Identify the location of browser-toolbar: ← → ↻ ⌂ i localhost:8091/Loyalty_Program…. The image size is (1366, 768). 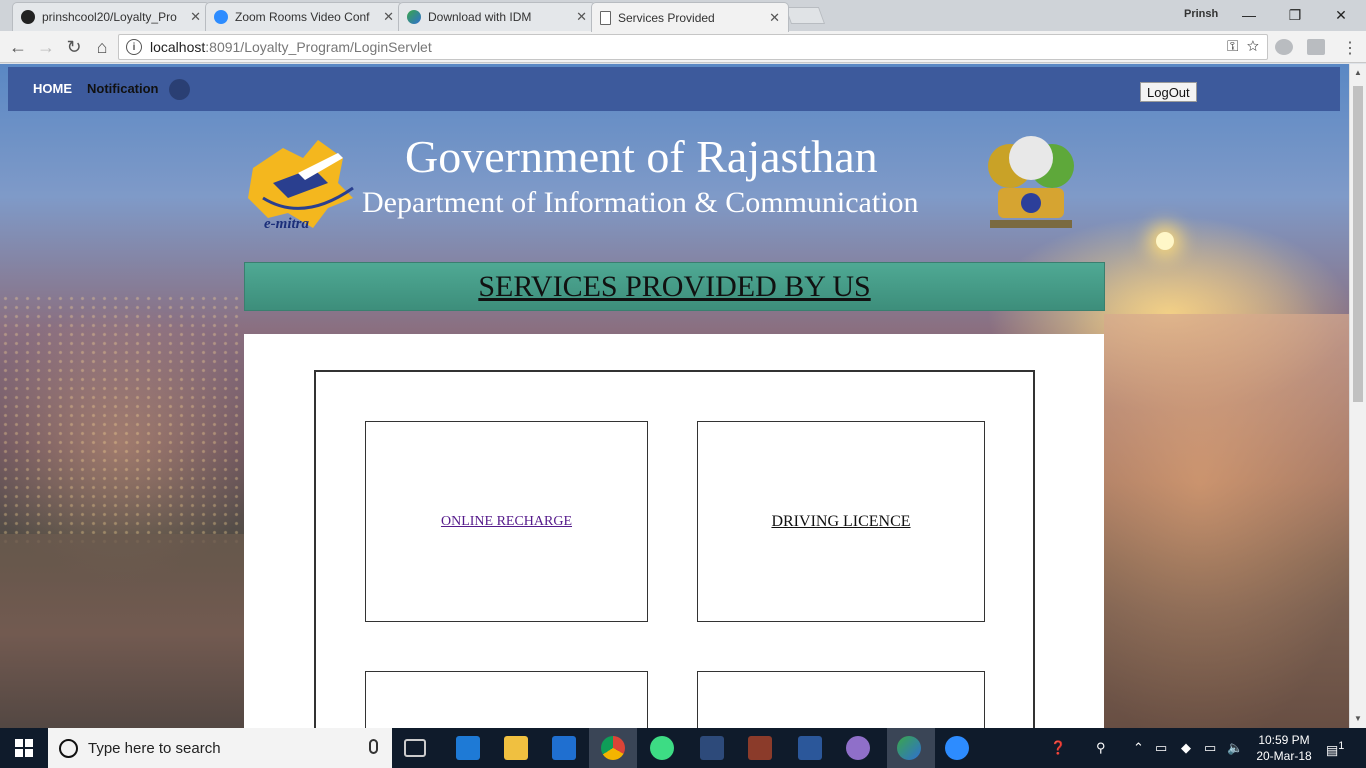
(683, 47).